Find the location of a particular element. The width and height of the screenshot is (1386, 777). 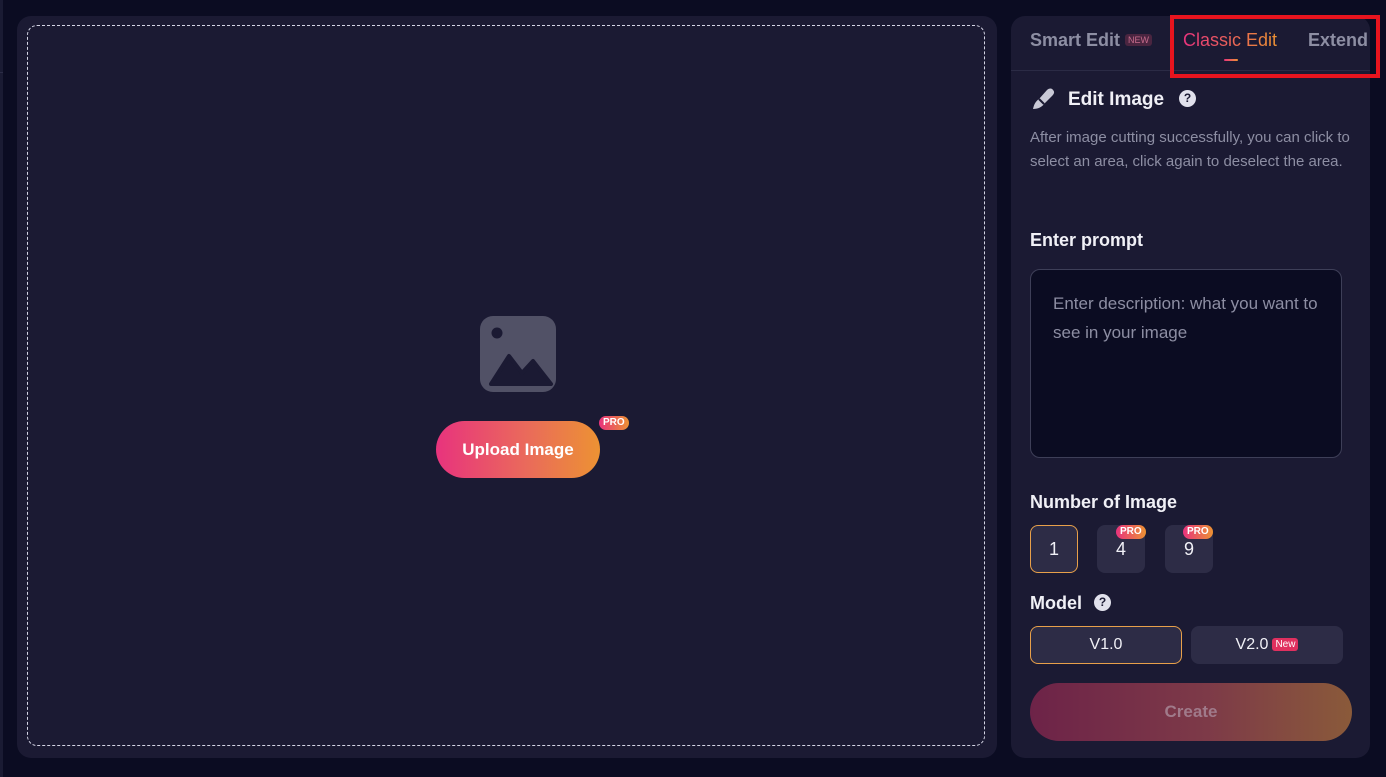

model-label: Model is located at coordinates (1056, 603).